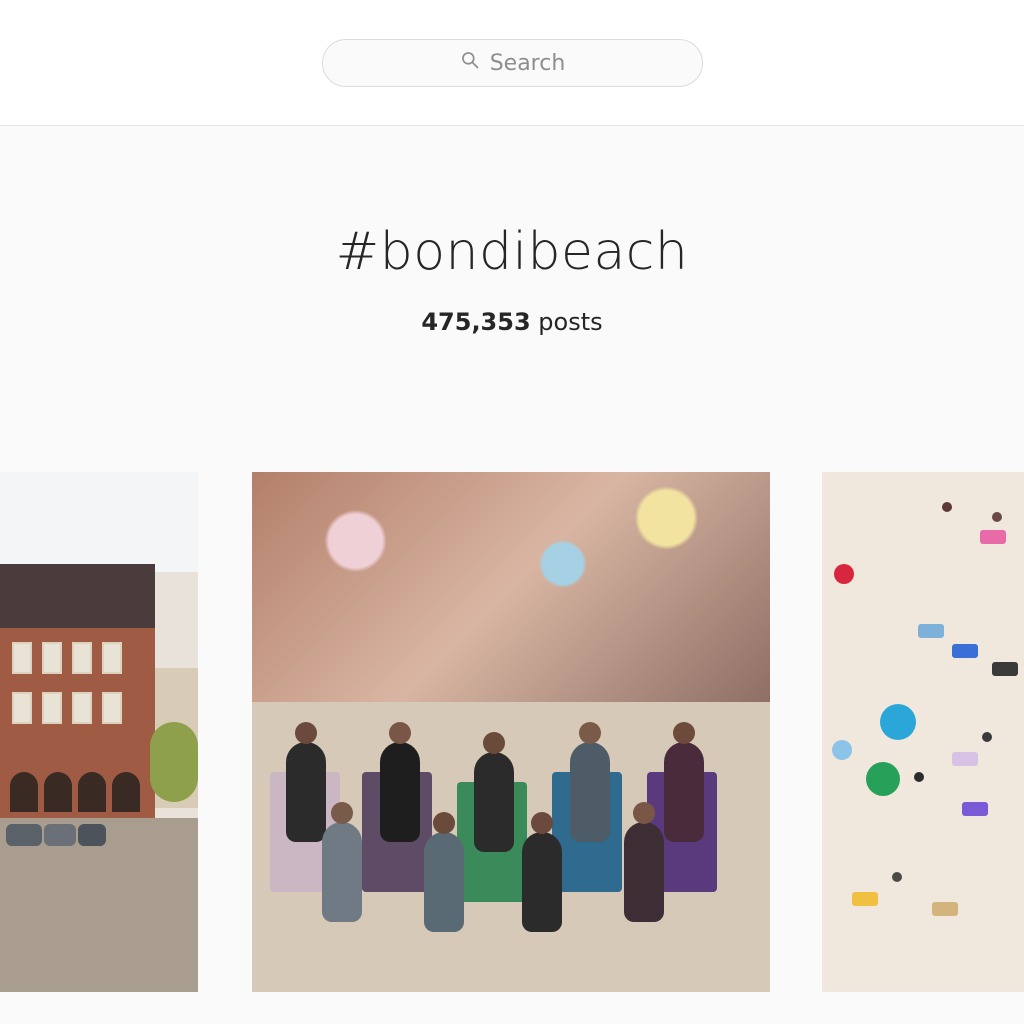  Describe the element at coordinates (470, 63) in the screenshot. I see `search-icon` at that location.